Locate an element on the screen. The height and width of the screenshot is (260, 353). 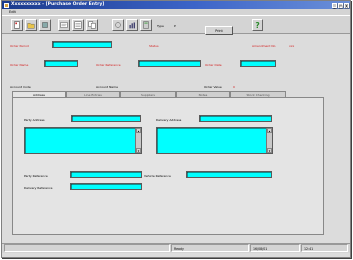
open-button is located at coordinates (31, 25).